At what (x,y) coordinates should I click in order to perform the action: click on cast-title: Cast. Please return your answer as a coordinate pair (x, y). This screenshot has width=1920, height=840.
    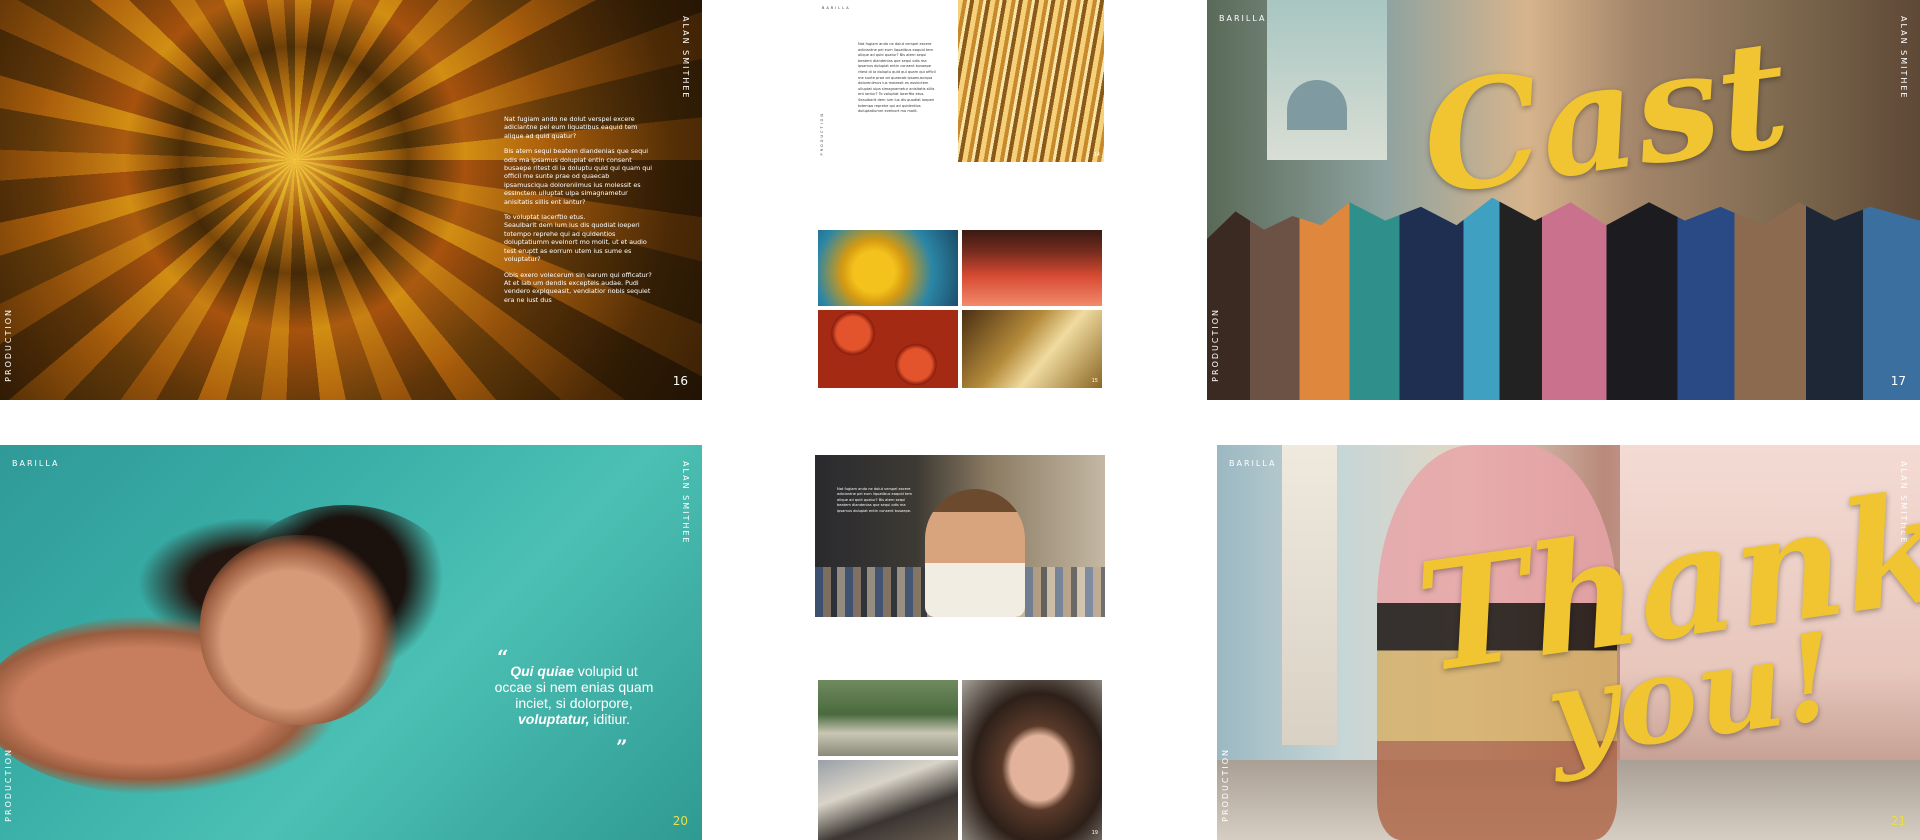
    Looking at the image, I should click on (1604, 117).